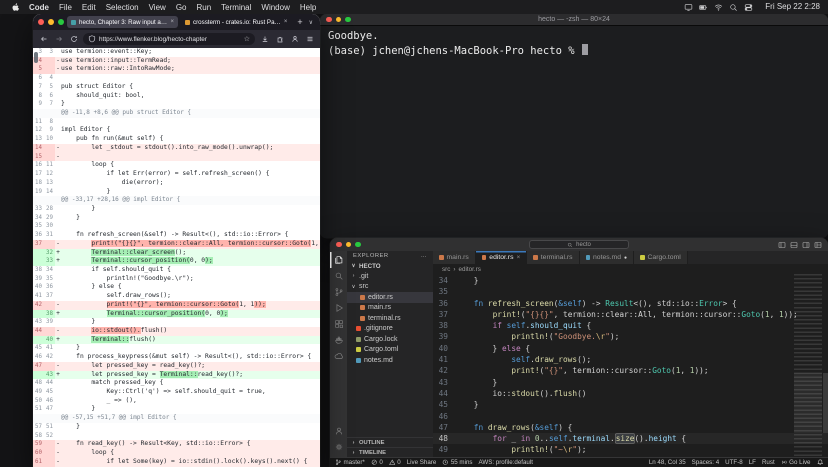 Image resolution: width=828 pixels, height=467 pixels. Describe the element at coordinates (688, 7) in the screenshot. I see `display-icon` at that location.